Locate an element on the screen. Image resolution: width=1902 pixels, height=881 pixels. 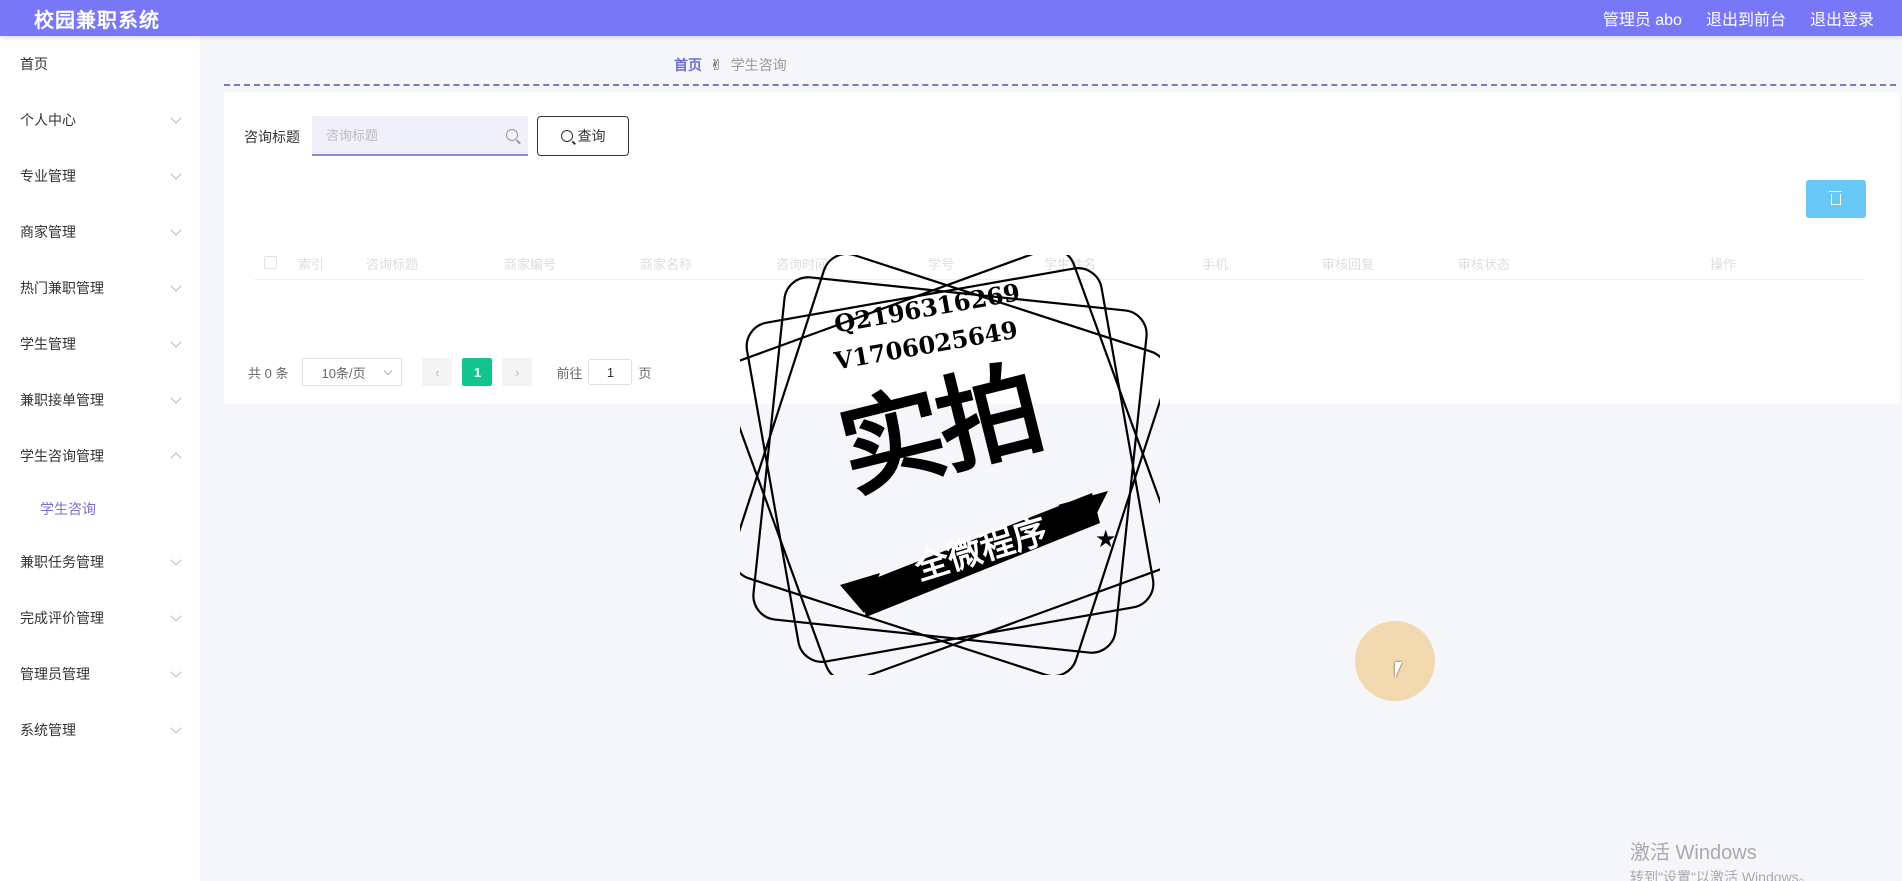
breadcrumb-divider is located at coordinates (1060, 85).